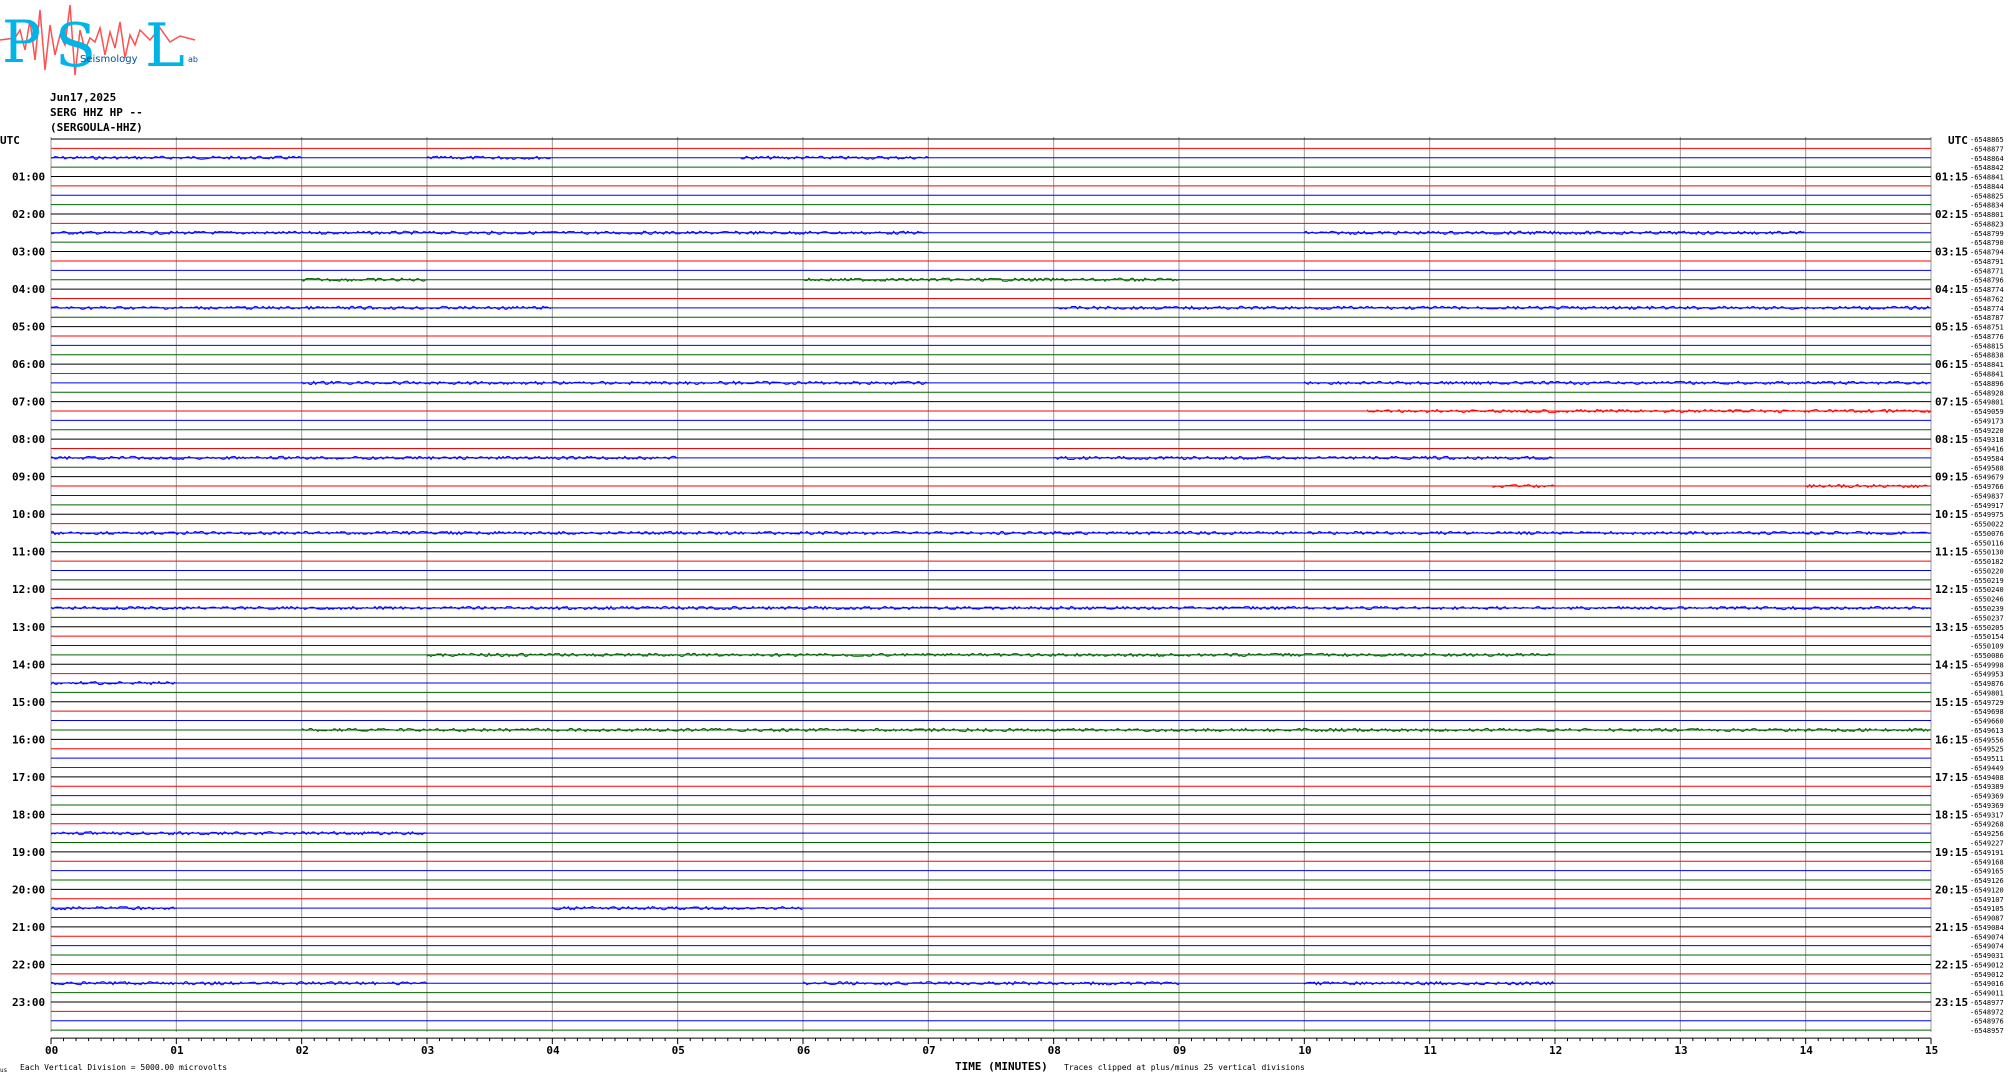 The image size is (2010, 1080). I want to click on hour-label-left: 04:00, so click(28, 289).